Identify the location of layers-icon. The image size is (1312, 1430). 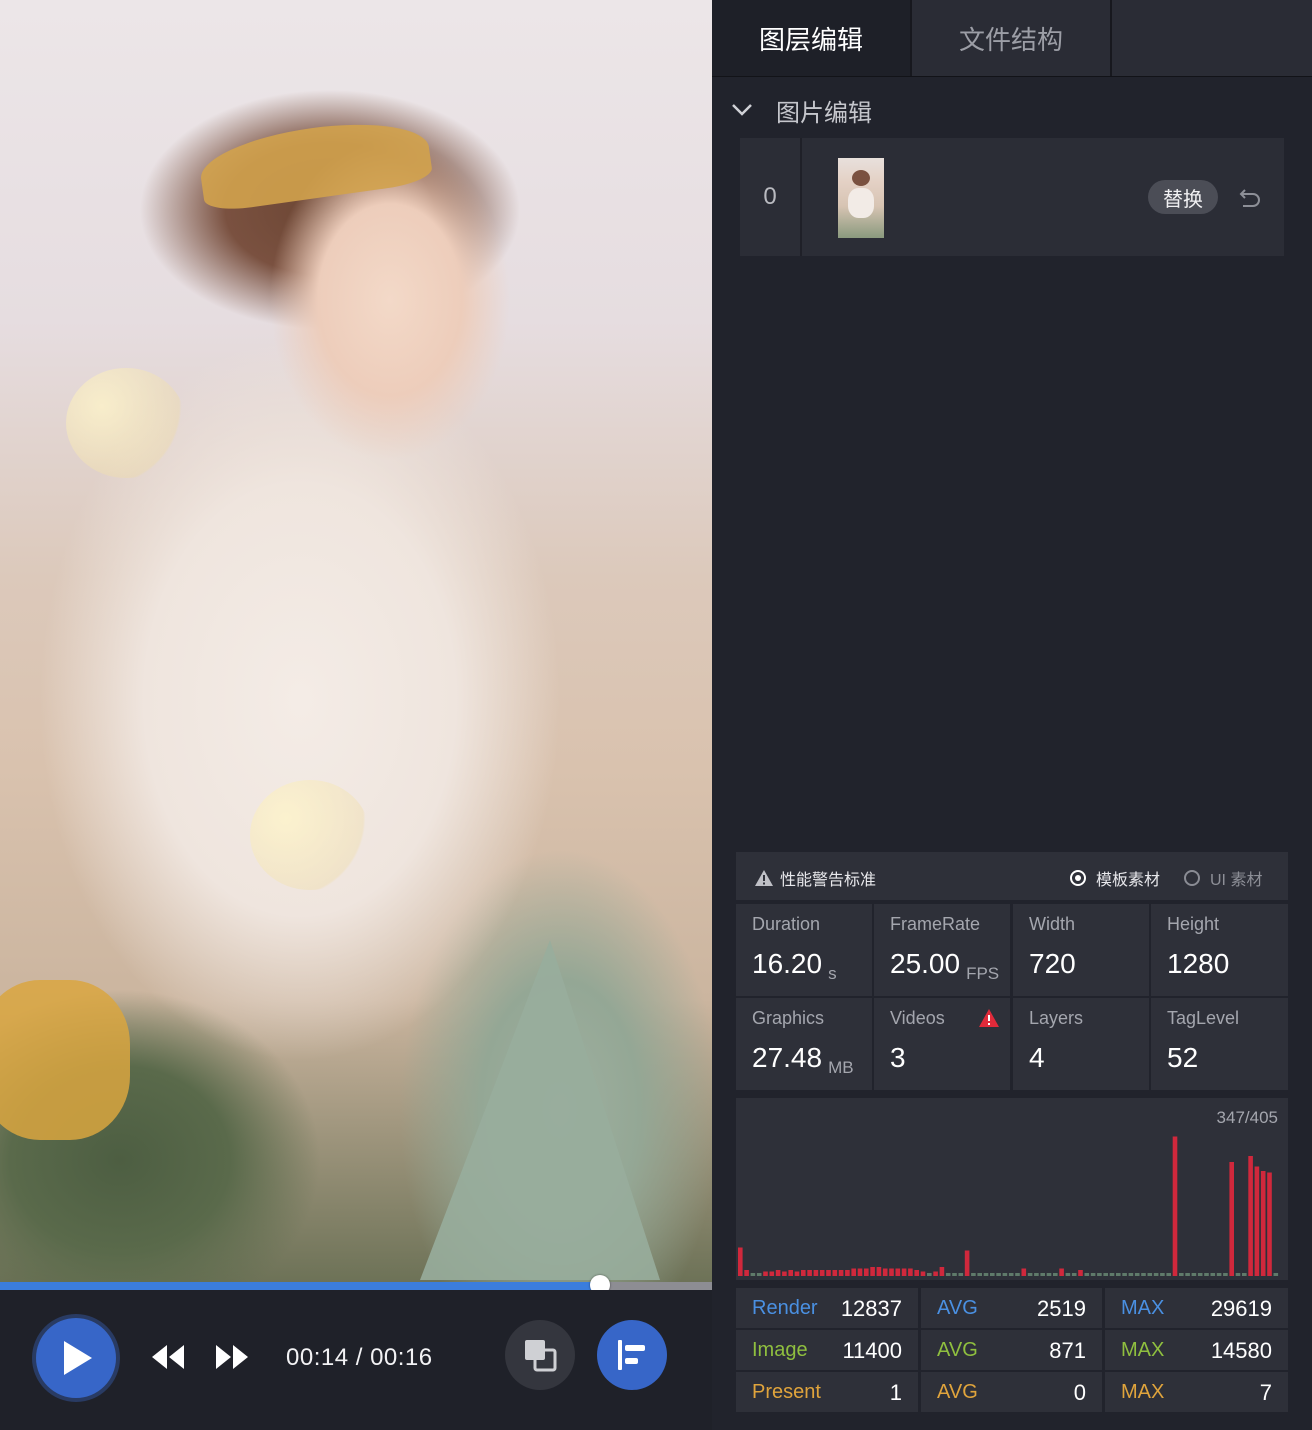
(541, 1356).